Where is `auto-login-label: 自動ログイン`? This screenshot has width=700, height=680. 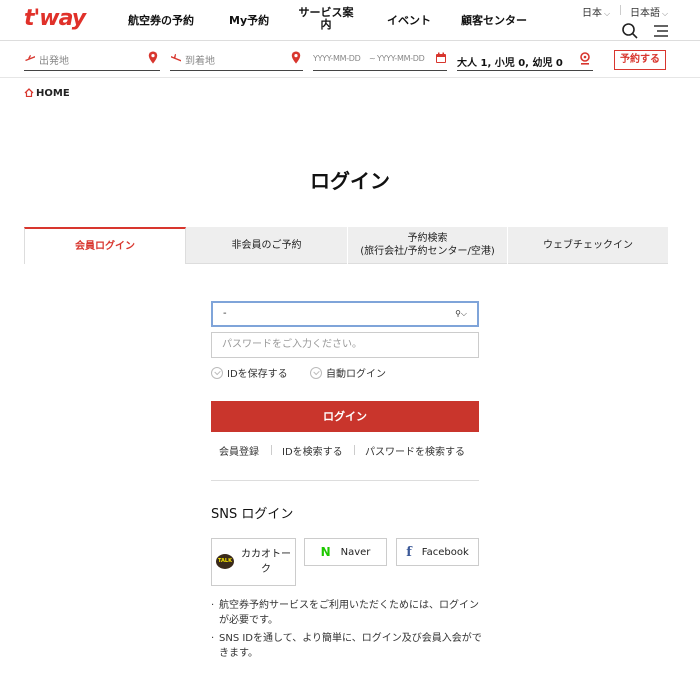 auto-login-label: 自動ログイン is located at coordinates (356, 374).